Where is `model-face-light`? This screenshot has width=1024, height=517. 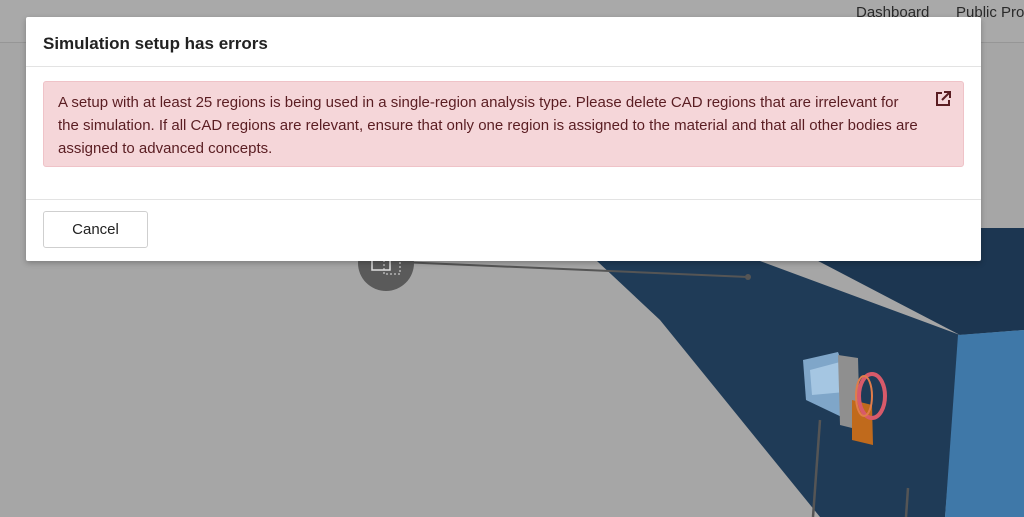 model-face-light is located at coordinates (984, 423).